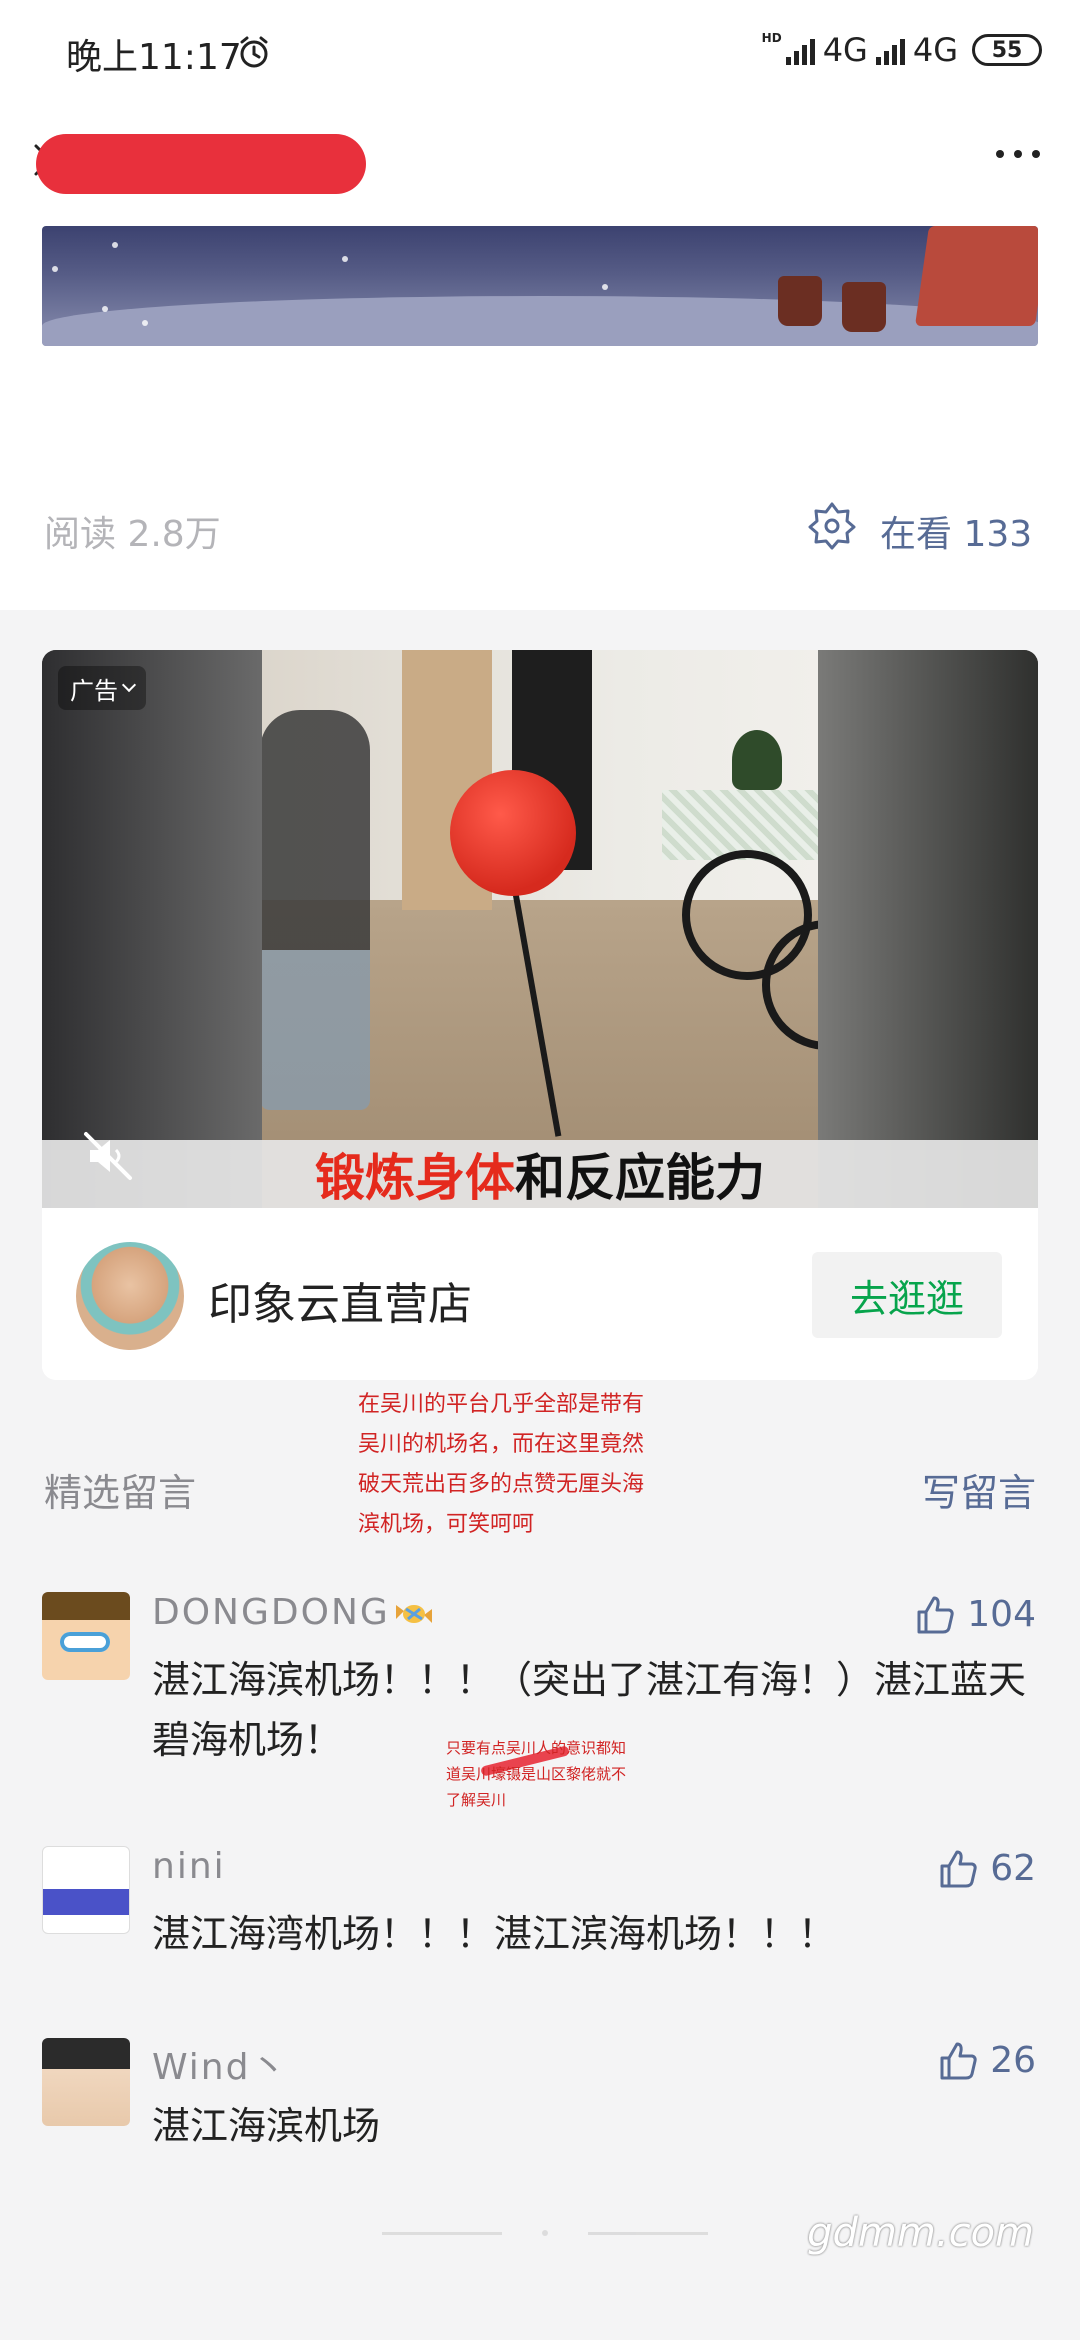  What do you see at coordinates (266, 2126) in the screenshot?
I see `comment-text: 湛江海滨机场` at bounding box center [266, 2126].